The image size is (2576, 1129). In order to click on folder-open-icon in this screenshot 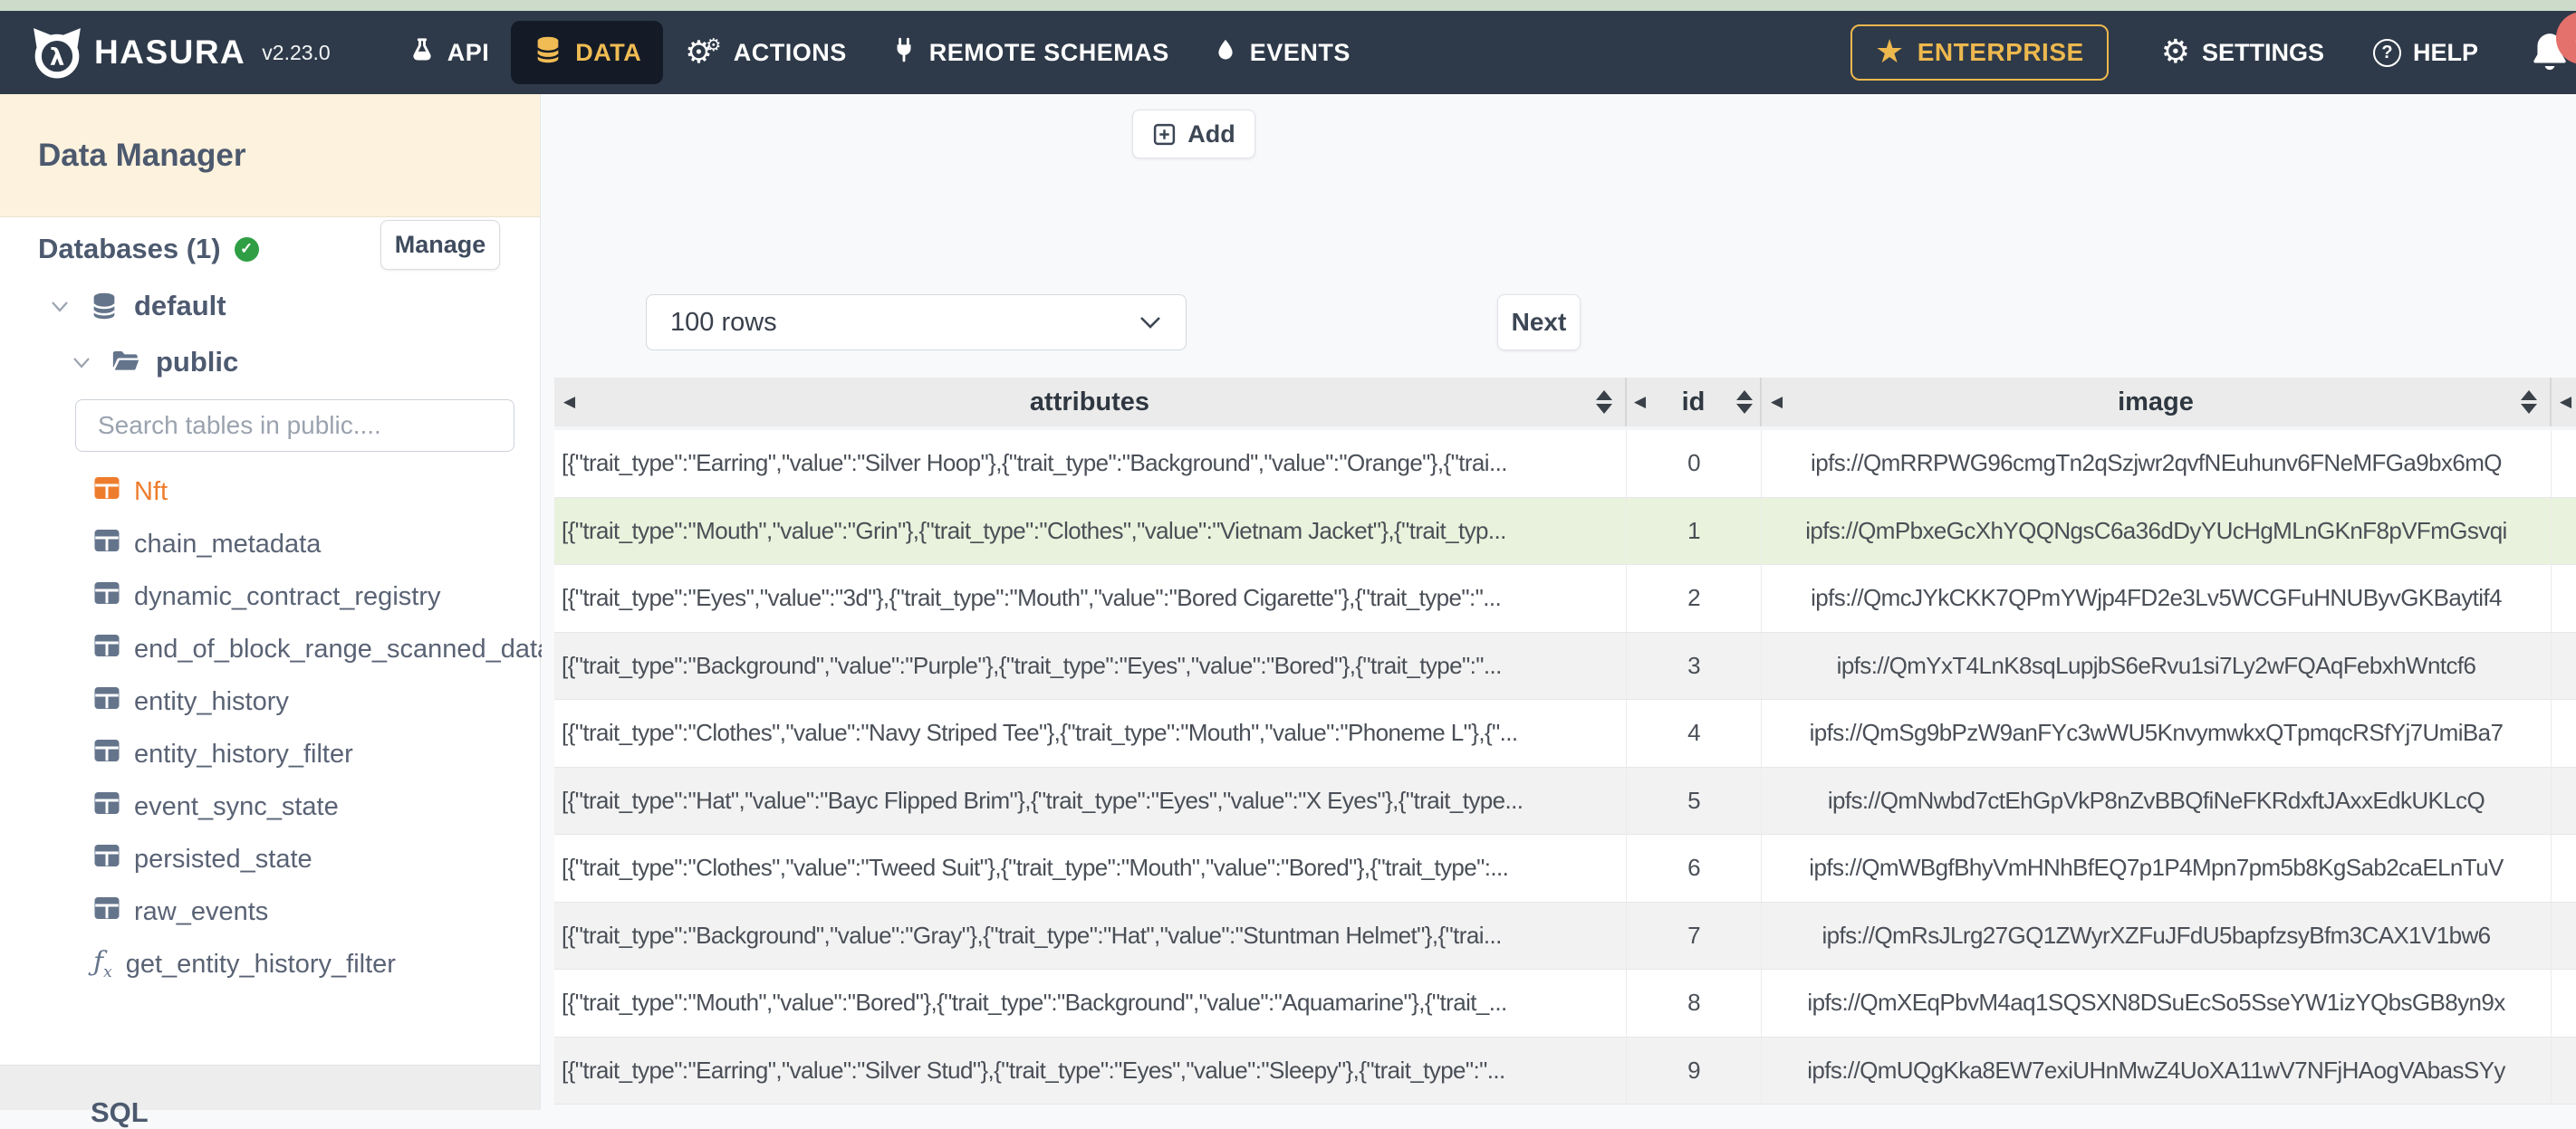, I will do `click(126, 362)`.